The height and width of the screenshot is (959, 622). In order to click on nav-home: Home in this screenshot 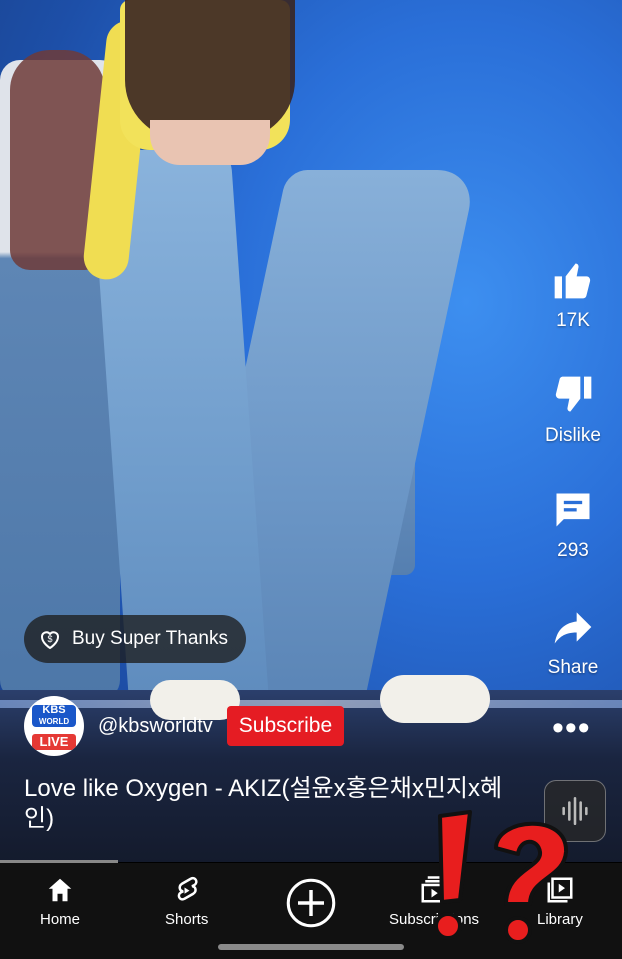, I will do `click(60, 901)`.